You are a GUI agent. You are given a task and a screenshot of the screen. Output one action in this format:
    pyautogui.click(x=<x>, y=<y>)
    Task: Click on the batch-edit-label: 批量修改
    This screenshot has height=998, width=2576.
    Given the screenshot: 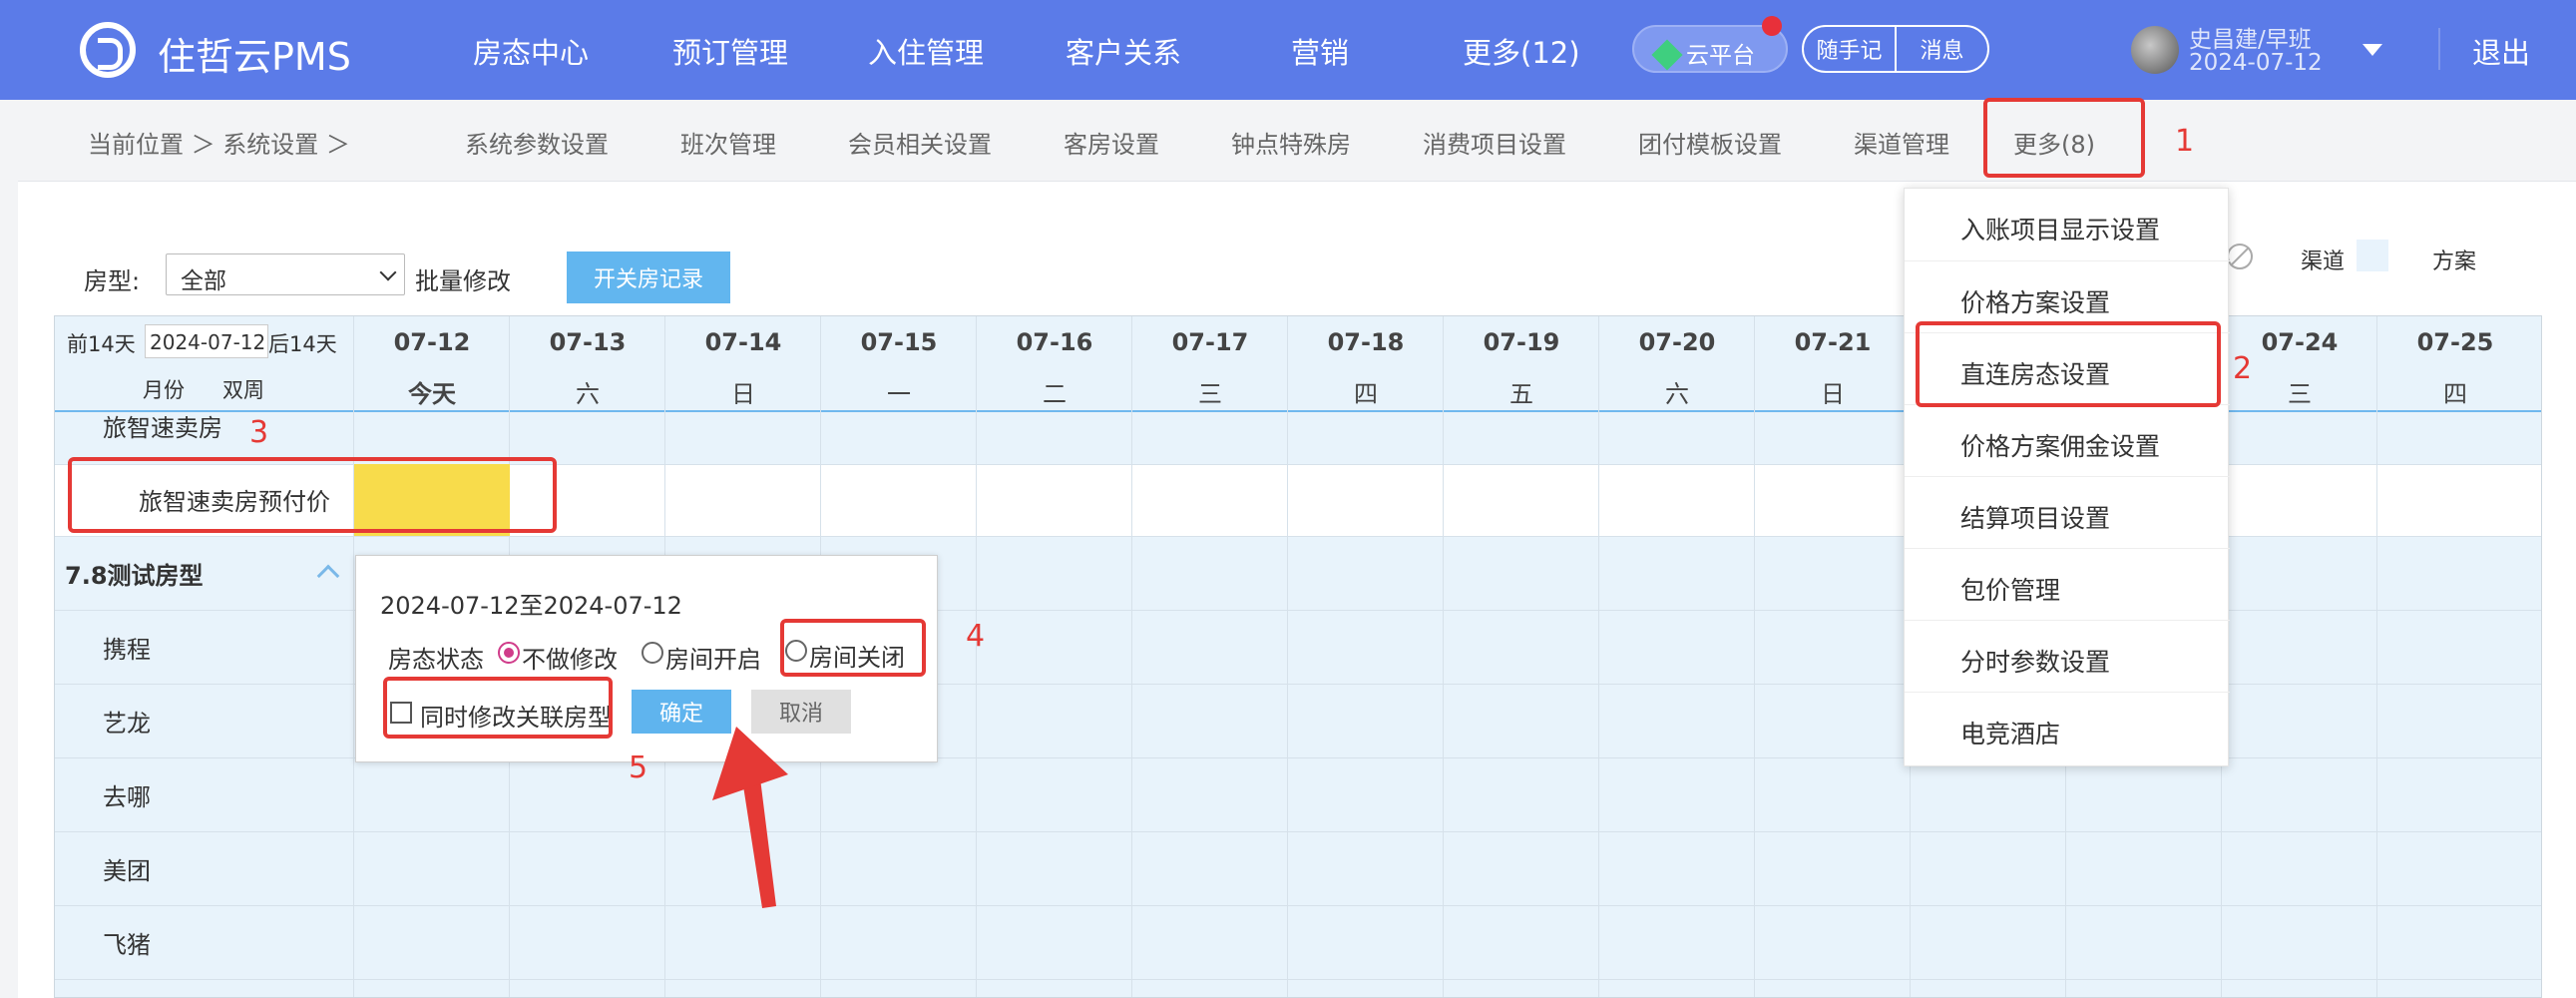 What is the action you would take?
    pyautogui.click(x=463, y=278)
    